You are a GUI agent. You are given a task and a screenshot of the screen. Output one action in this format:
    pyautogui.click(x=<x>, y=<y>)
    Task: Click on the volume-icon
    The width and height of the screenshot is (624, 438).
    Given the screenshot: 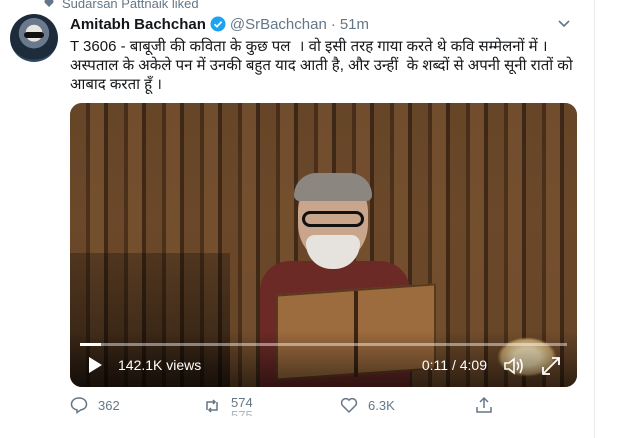 What is the action you would take?
    pyautogui.click(x=514, y=366)
    